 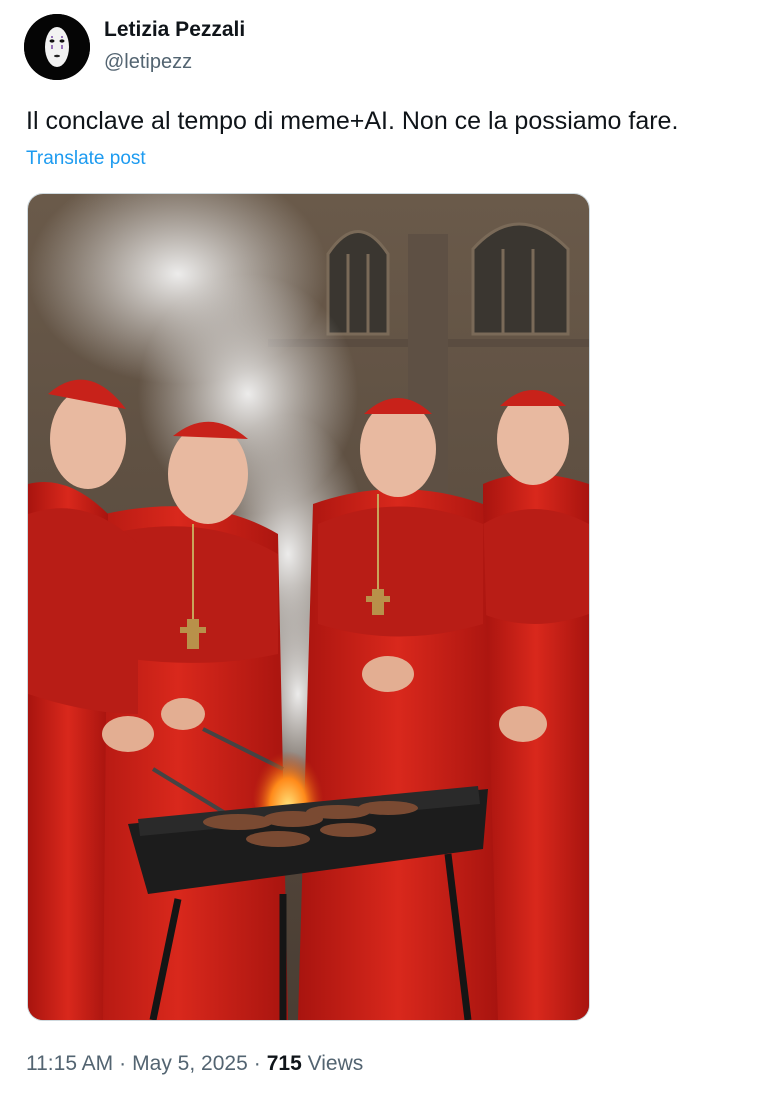 I want to click on avatar, so click(x=57, y=47).